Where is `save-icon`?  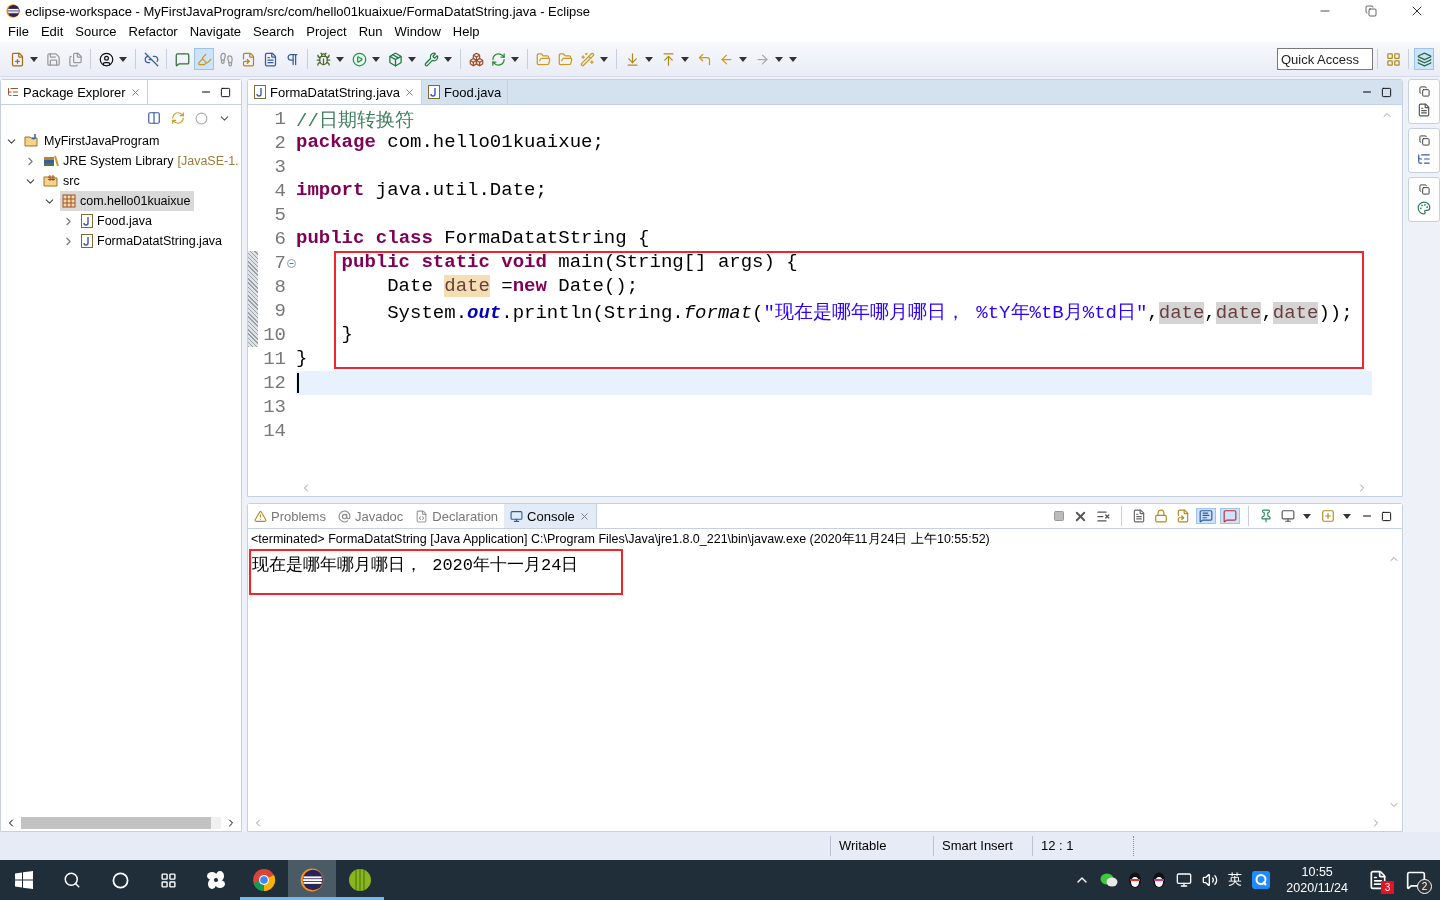
save-icon is located at coordinates (53, 59).